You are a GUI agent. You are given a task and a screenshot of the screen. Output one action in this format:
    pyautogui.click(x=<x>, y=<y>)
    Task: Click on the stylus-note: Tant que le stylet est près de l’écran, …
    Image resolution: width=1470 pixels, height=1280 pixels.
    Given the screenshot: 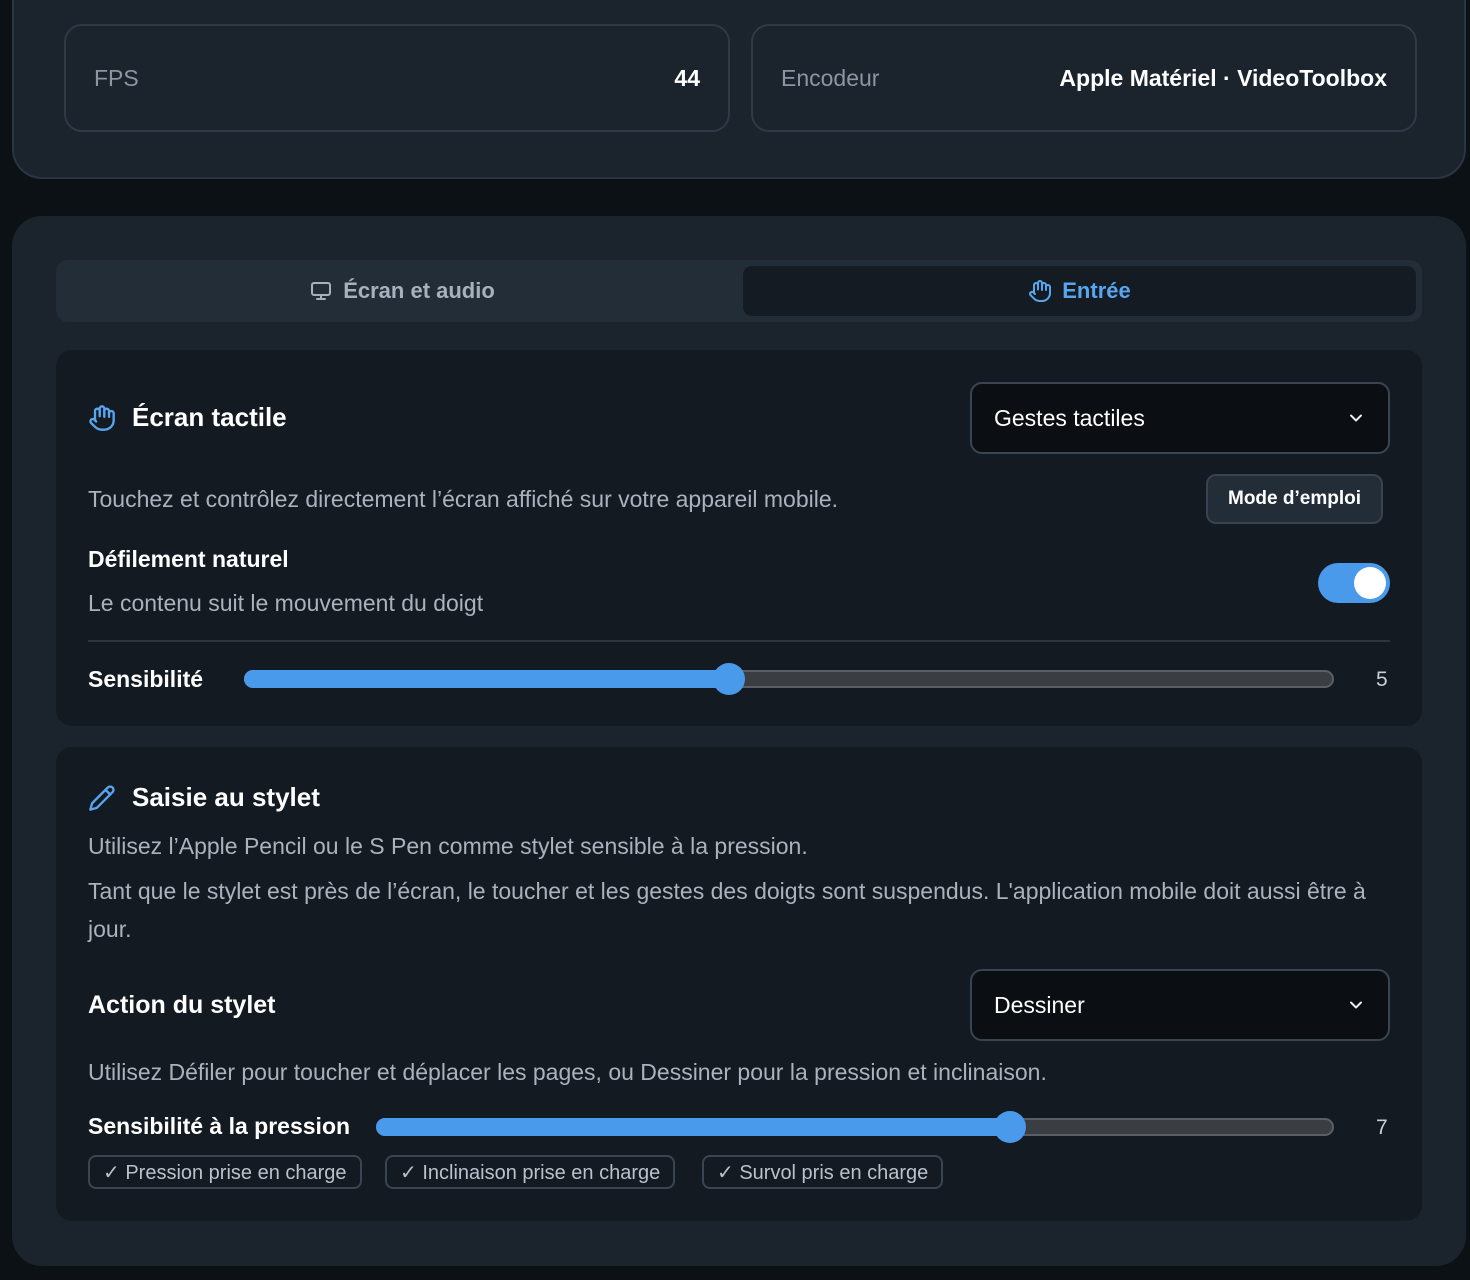 What is the action you would take?
    pyautogui.click(x=727, y=910)
    